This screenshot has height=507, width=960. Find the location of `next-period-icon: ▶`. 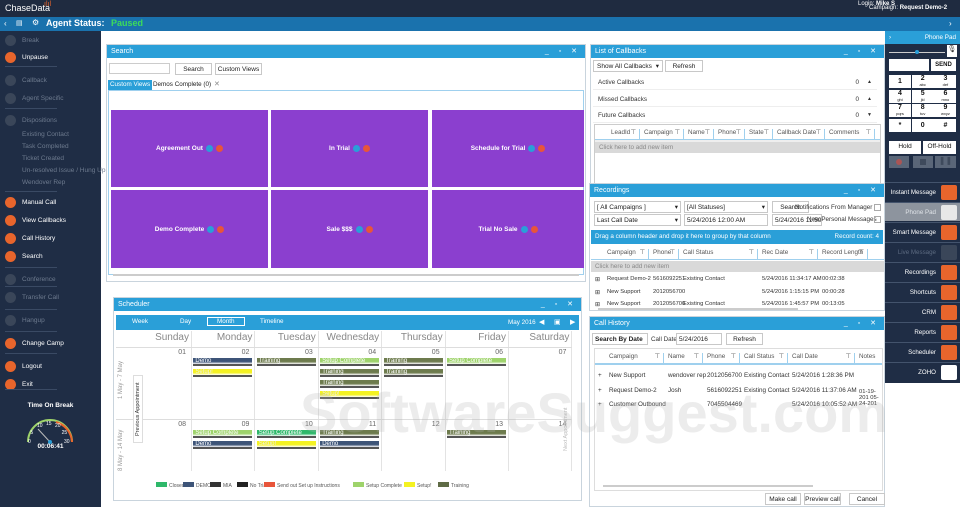

next-period-icon: ▶ is located at coordinates (572, 322).